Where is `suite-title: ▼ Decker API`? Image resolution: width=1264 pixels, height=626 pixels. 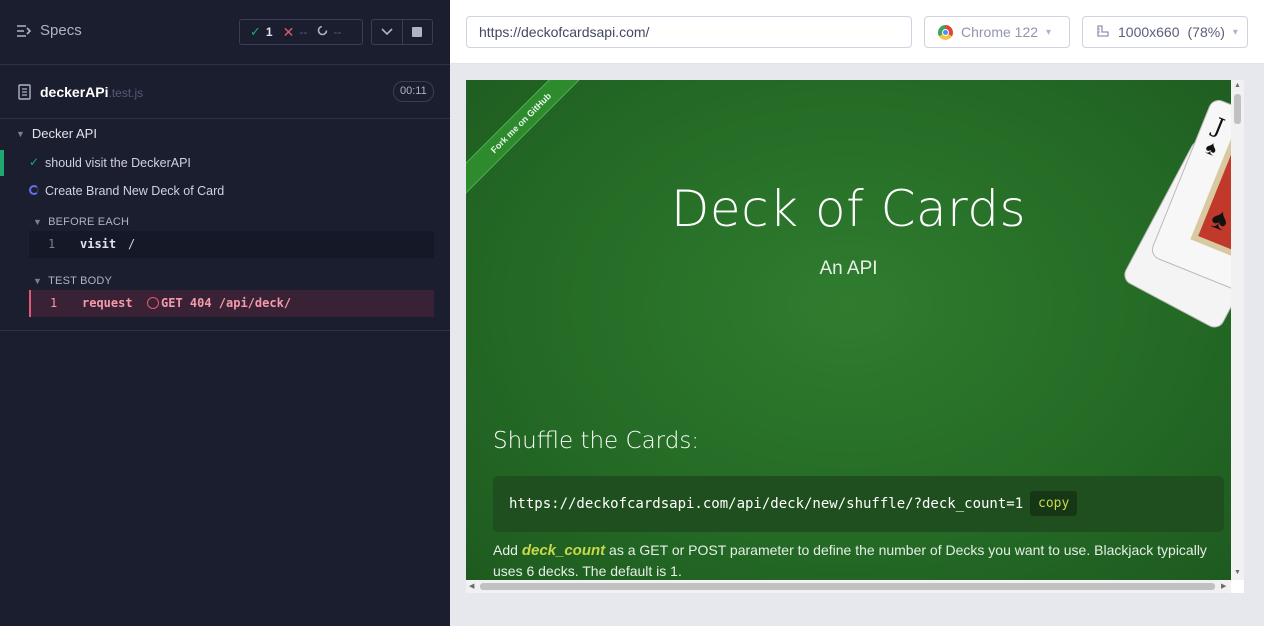
suite-title: ▼ Decker API is located at coordinates (56, 133).